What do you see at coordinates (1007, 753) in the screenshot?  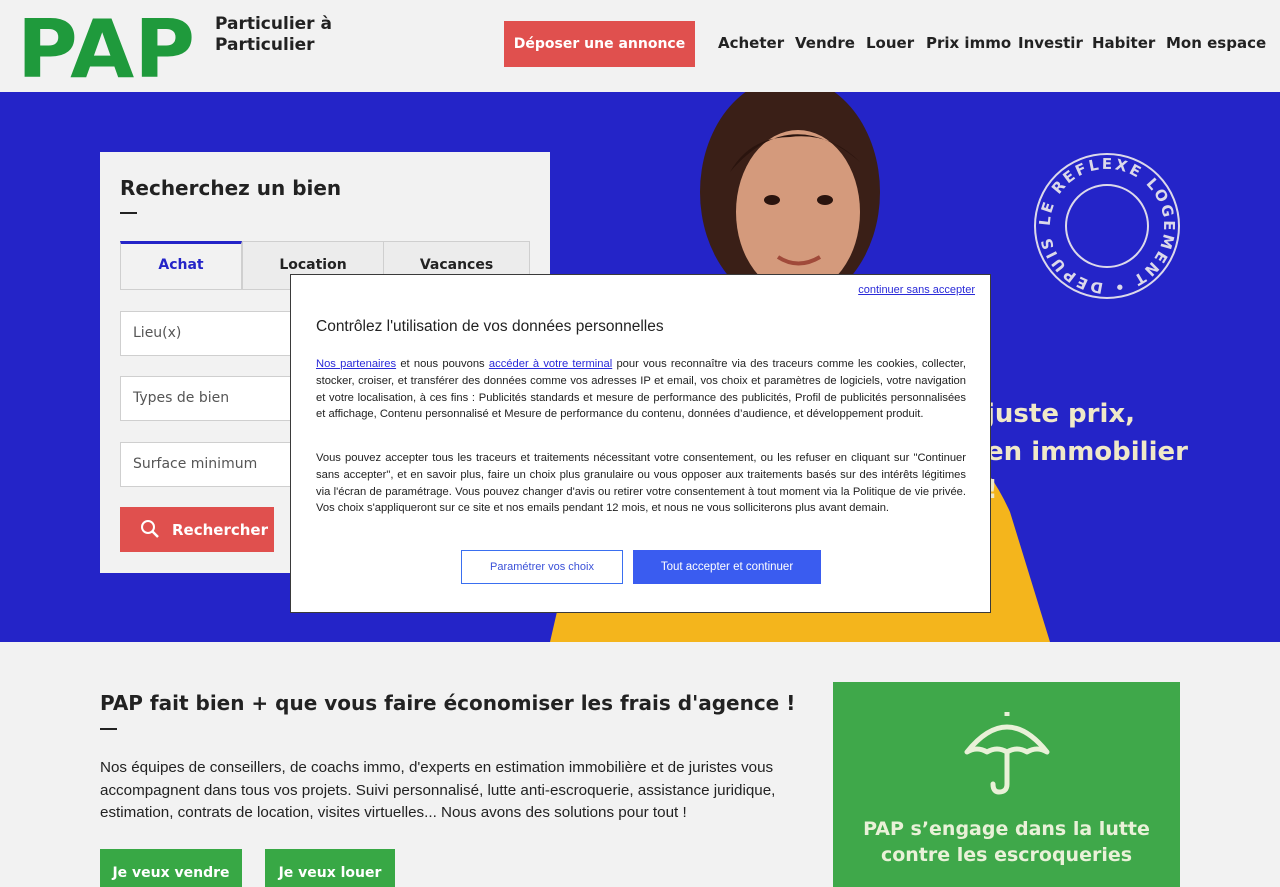 I see `umbrella-icon` at bounding box center [1007, 753].